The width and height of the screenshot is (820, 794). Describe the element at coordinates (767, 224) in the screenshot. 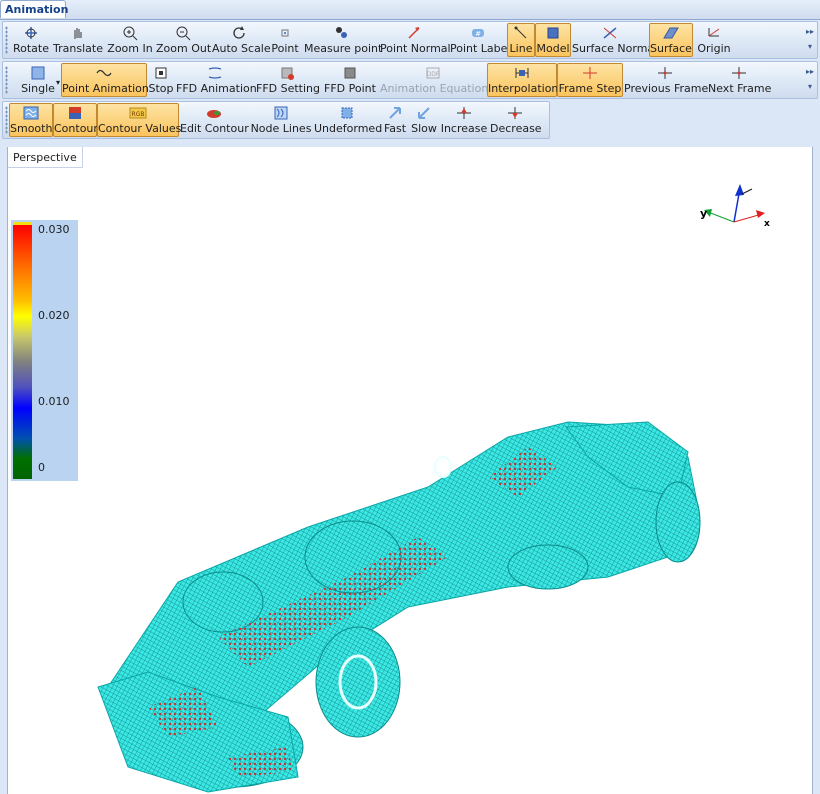

I see `axis-x-label: x` at that location.